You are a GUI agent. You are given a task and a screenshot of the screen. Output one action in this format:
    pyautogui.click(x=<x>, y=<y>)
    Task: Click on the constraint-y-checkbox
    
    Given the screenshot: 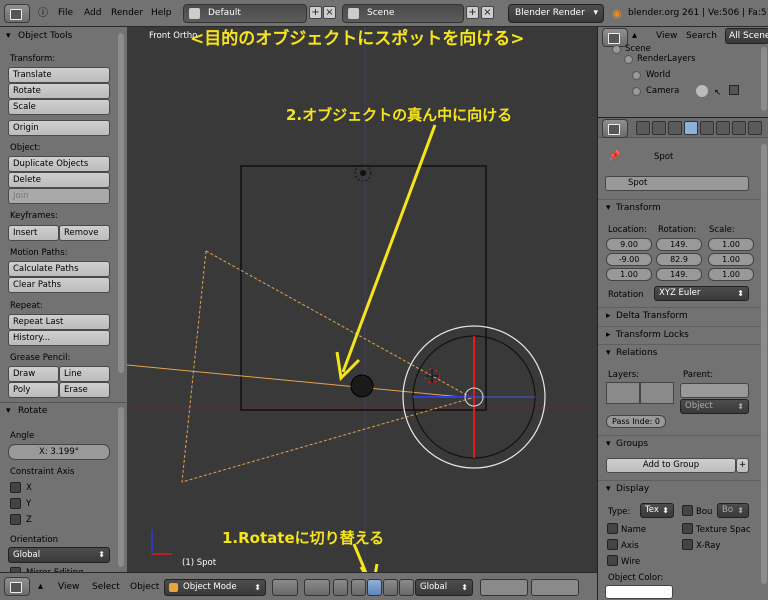 What is the action you would take?
    pyautogui.click(x=15, y=503)
    